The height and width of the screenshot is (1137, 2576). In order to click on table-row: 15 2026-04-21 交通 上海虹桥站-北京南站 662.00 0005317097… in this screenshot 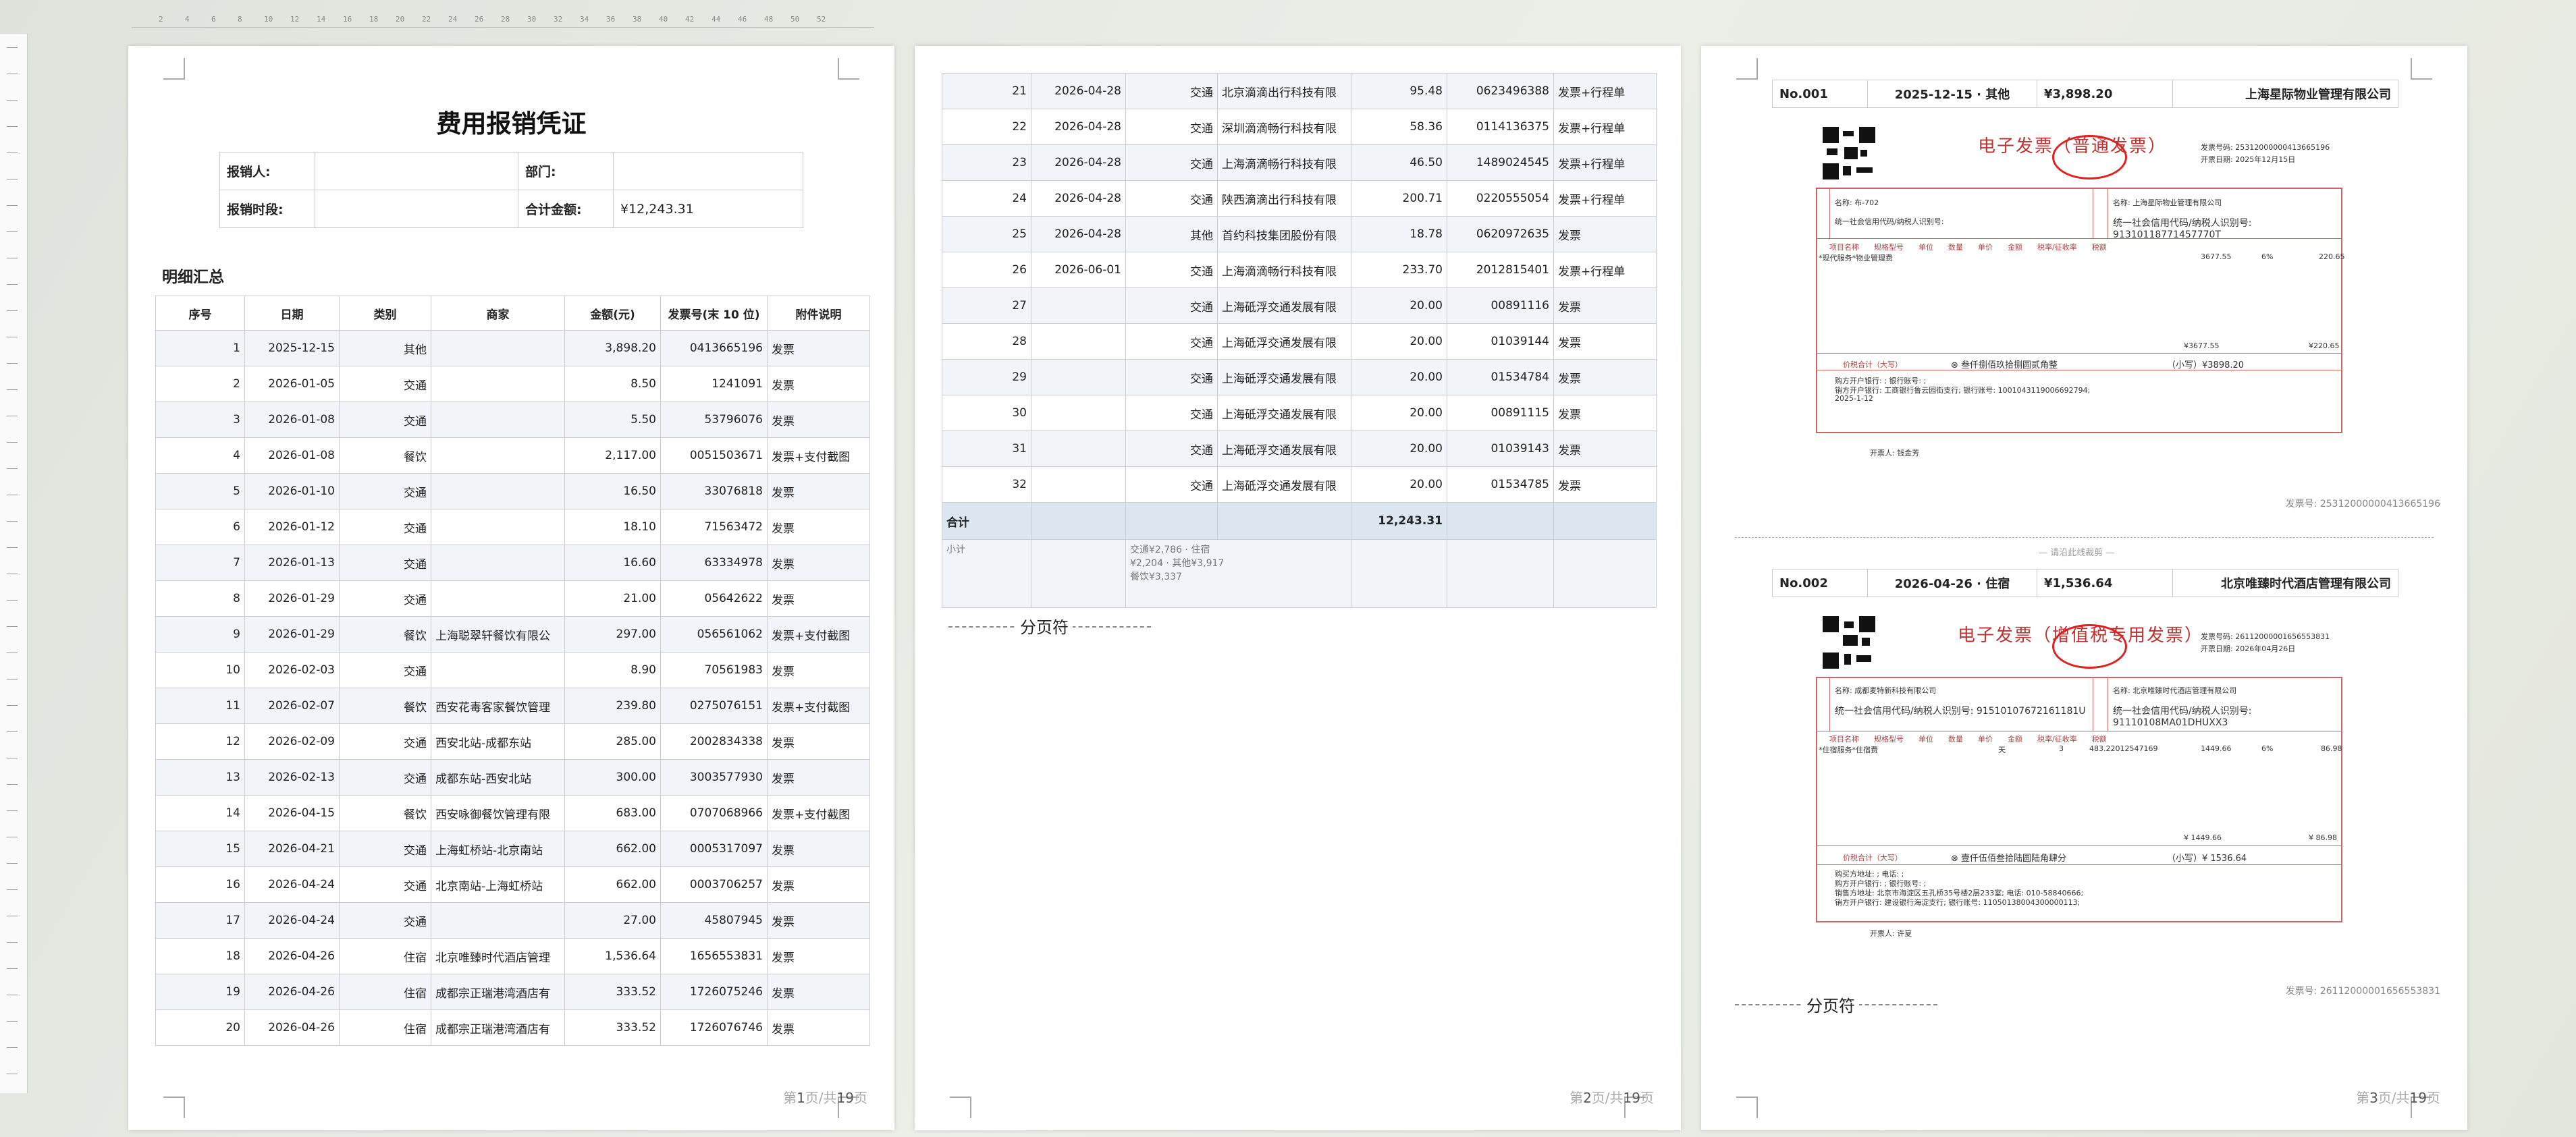, I will do `click(512, 849)`.